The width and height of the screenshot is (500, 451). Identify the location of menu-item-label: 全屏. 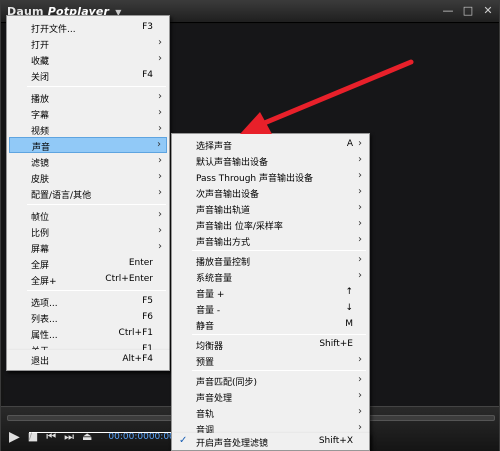
(40, 266).